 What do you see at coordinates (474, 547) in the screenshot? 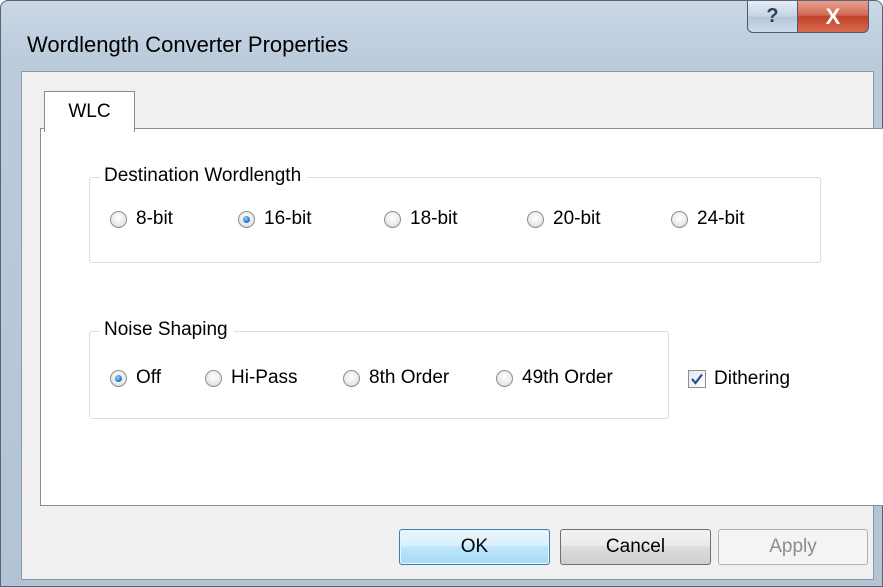
I see `ok-button: OK` at bounding box center [474, 547].